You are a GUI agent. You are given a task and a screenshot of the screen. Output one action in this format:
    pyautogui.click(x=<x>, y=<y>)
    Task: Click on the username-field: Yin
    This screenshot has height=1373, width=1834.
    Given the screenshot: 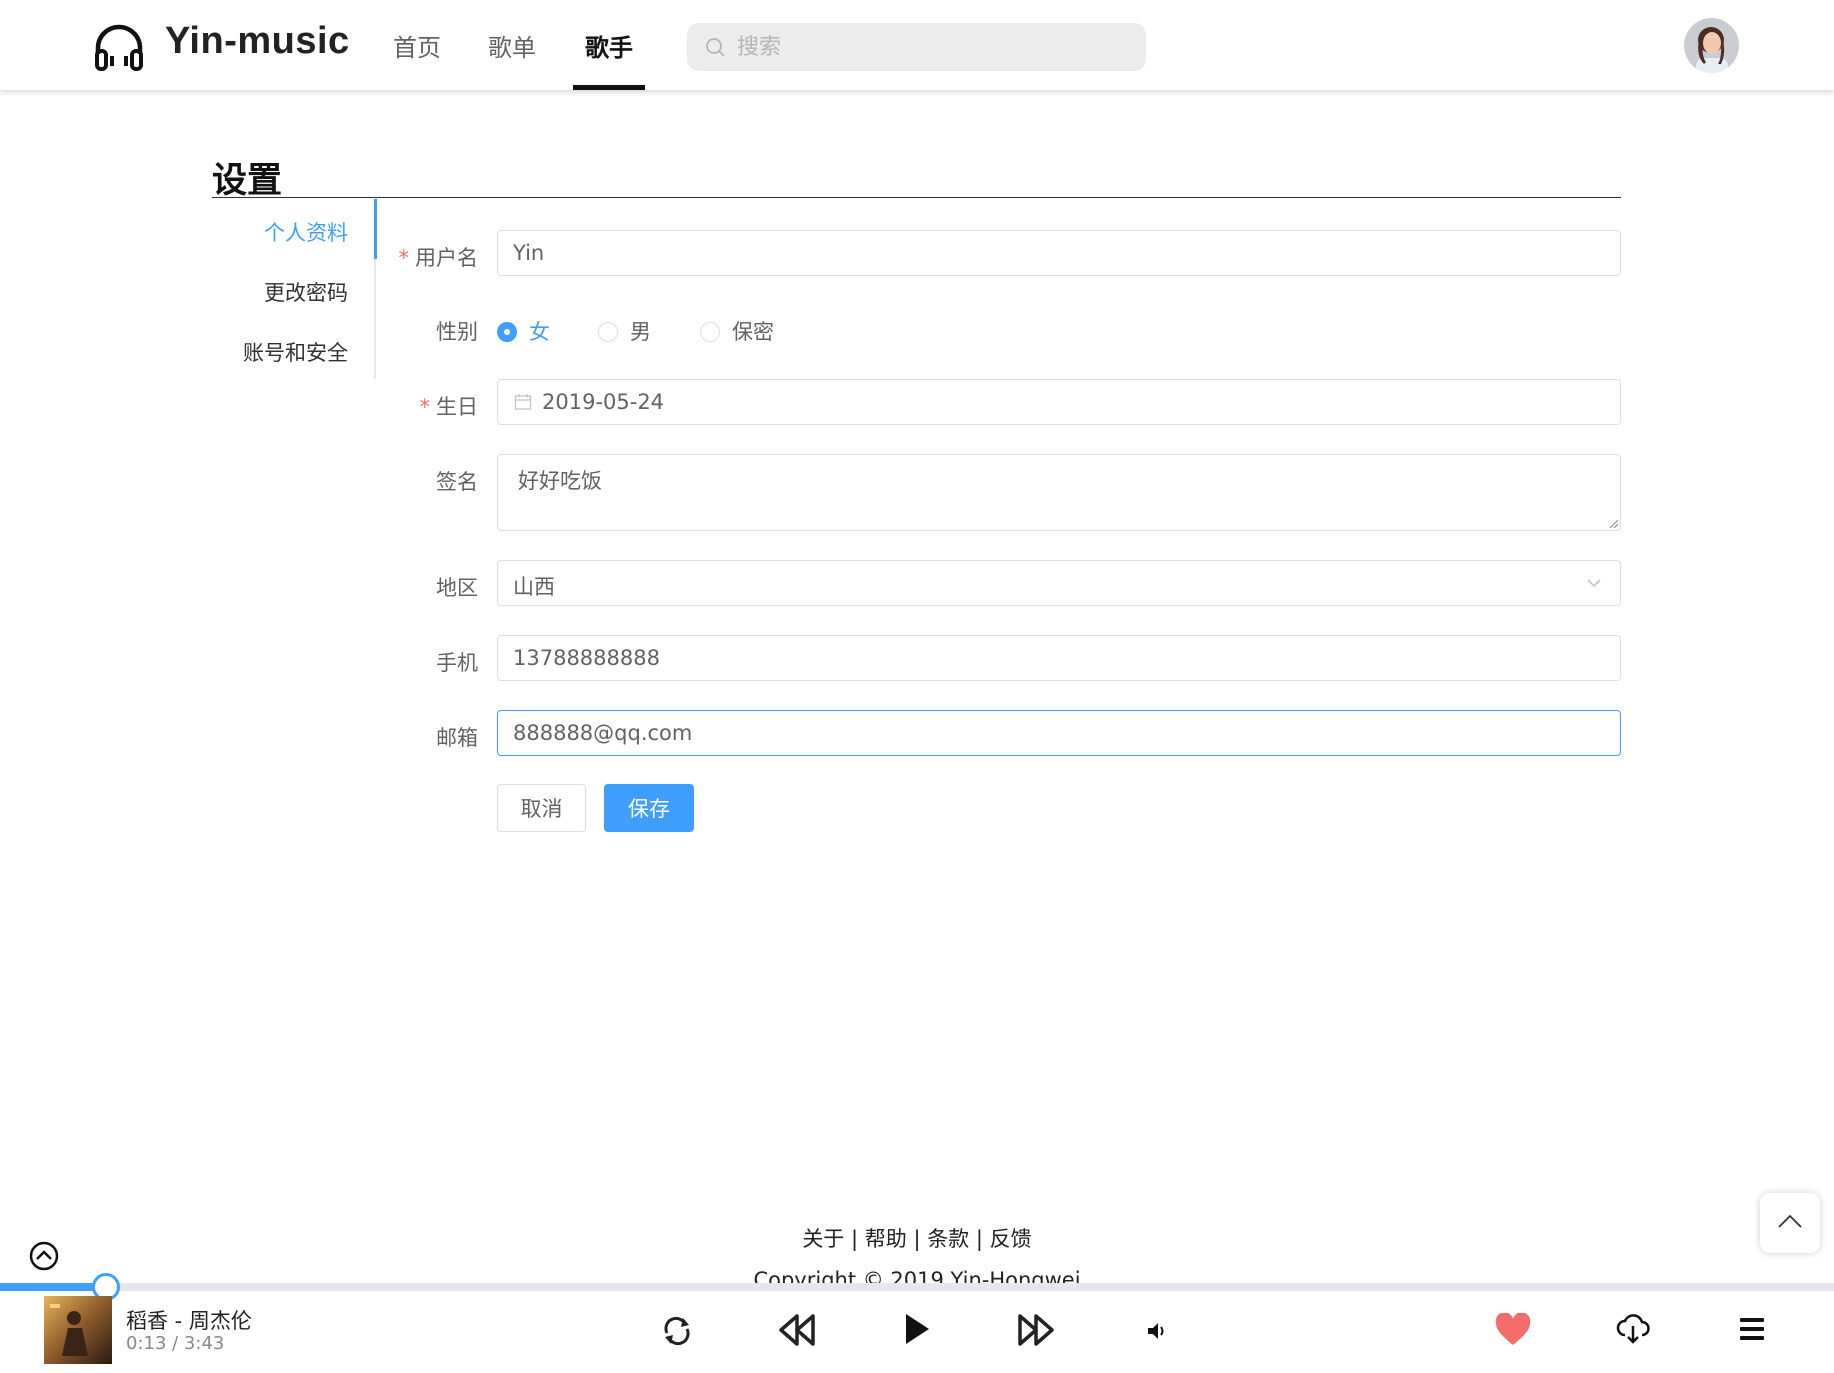 What is the action you would take?
    pyautogui.click(x=1059, y=253)
    